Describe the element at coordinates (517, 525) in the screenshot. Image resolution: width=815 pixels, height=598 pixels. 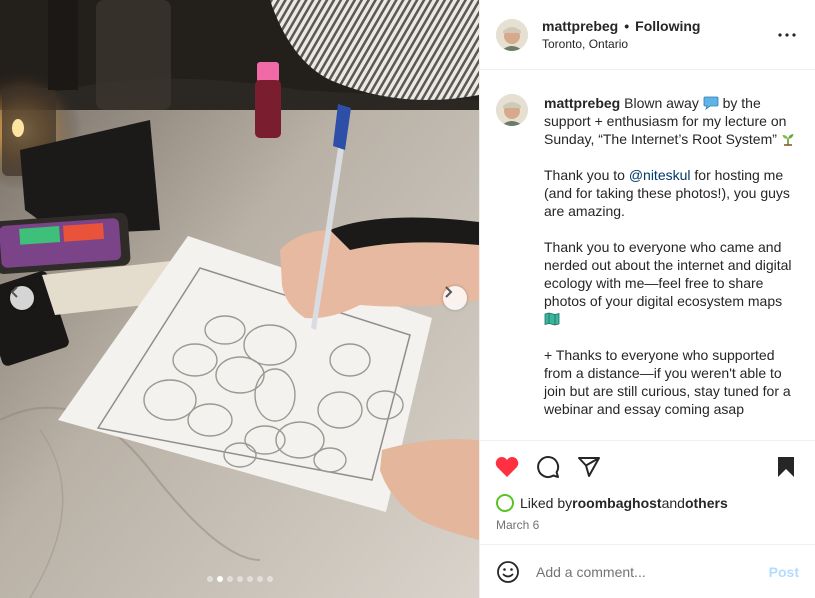
I see `post-date: March 6` at that location.